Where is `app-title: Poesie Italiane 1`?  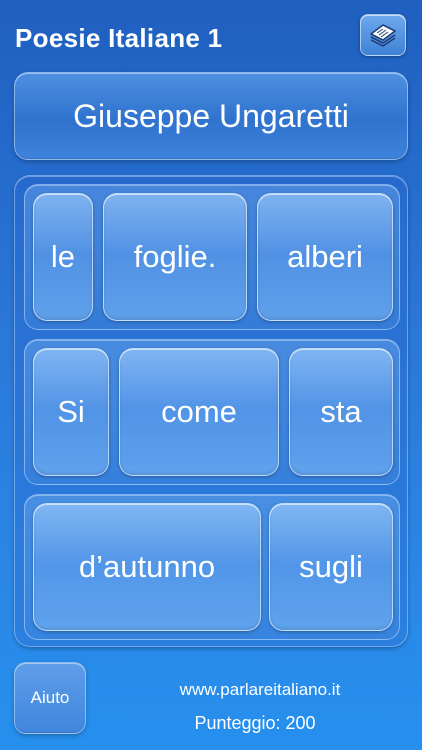 app-title: Poesie Italiane 1 is located at coordinates (119, 38).